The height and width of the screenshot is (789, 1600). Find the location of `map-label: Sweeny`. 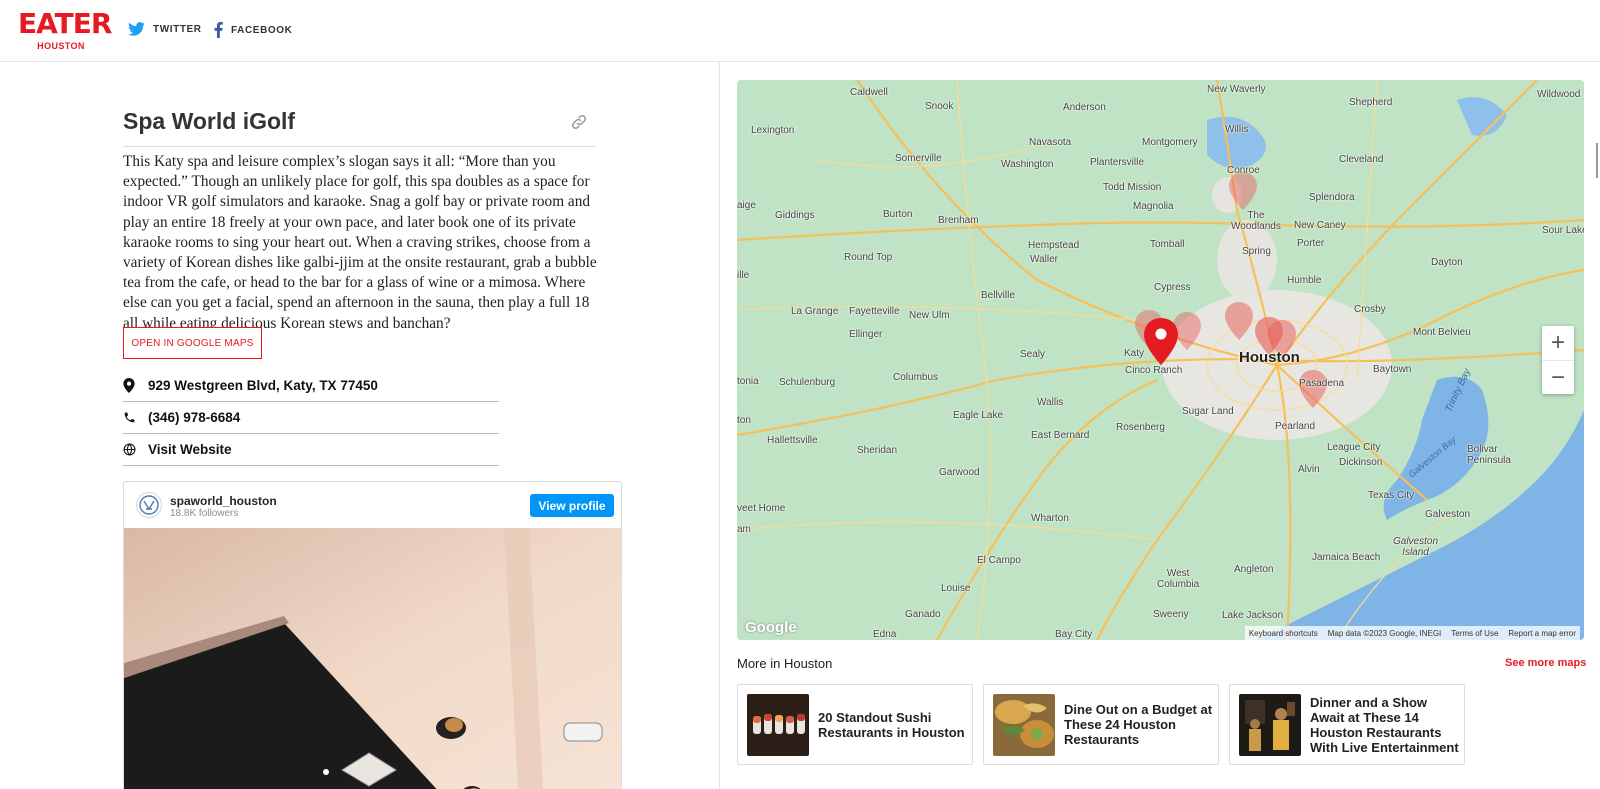

map-label: Sweeny is located at coordinates (1171, 614).